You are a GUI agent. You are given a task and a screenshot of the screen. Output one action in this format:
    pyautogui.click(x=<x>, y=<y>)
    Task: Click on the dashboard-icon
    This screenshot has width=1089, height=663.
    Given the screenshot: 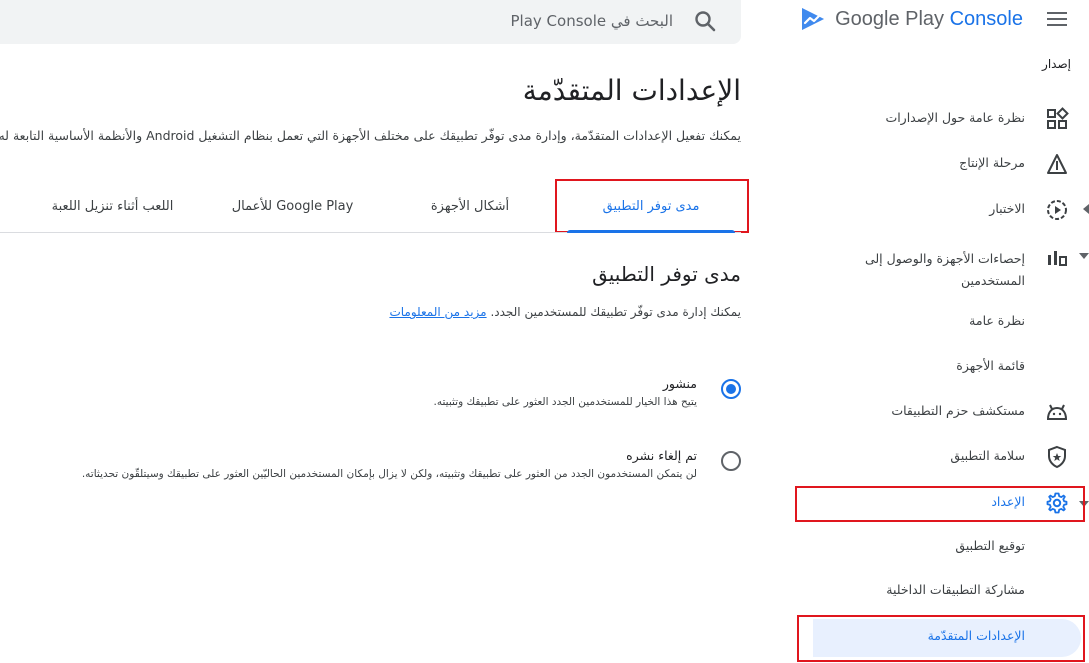 What is the action you would take?
    pyautogui.click(x=1058, y=118)
    